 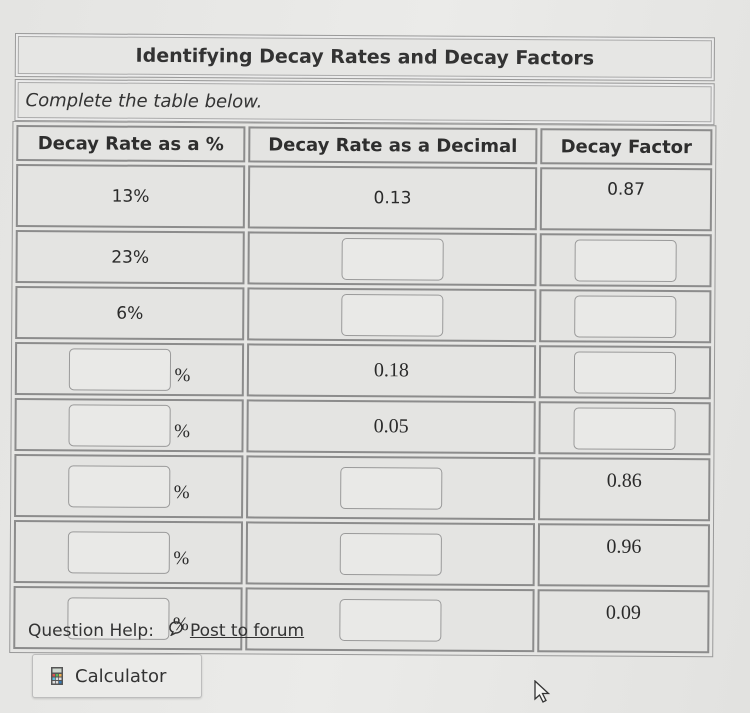 I want to click on percent-value: 13%, so click(x=130, y=196).